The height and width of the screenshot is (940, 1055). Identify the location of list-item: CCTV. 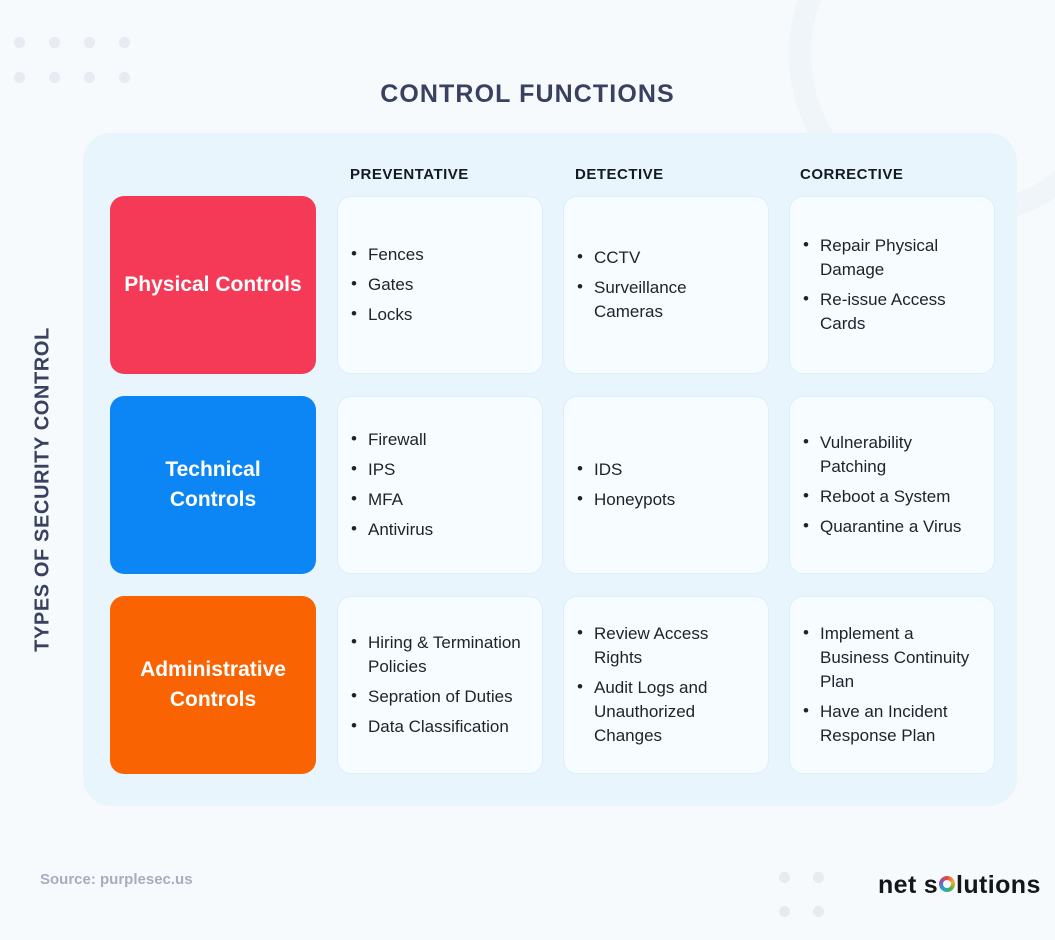
(665, 257).